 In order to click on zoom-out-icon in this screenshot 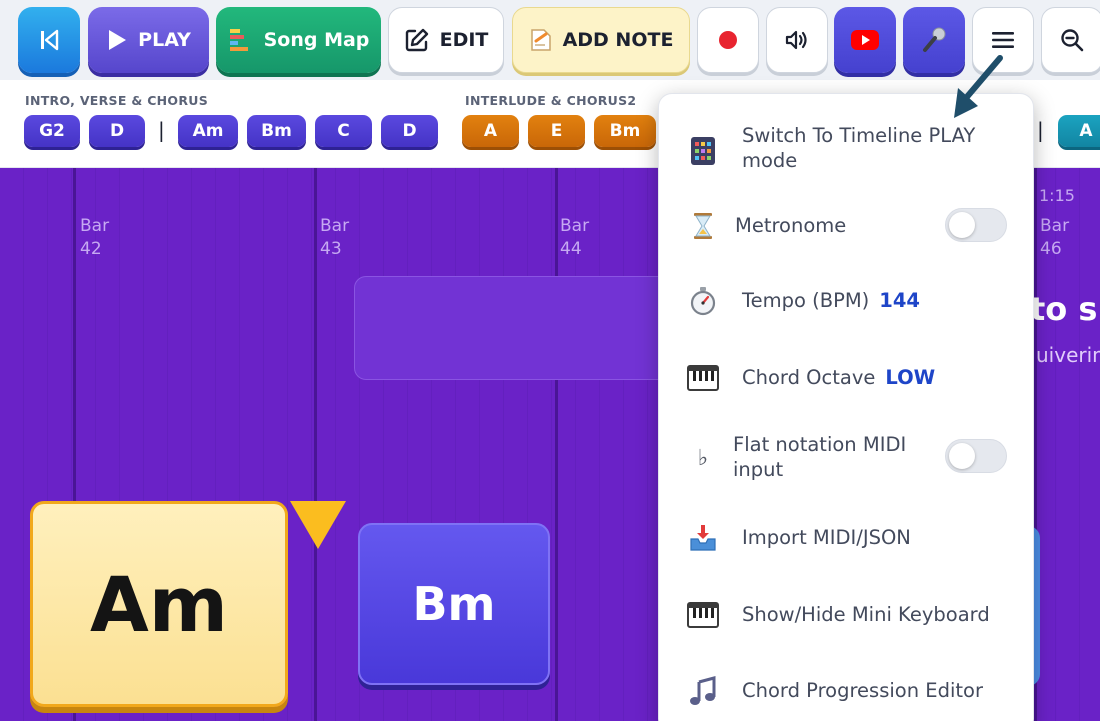, I will do `click(1072, 40)`.